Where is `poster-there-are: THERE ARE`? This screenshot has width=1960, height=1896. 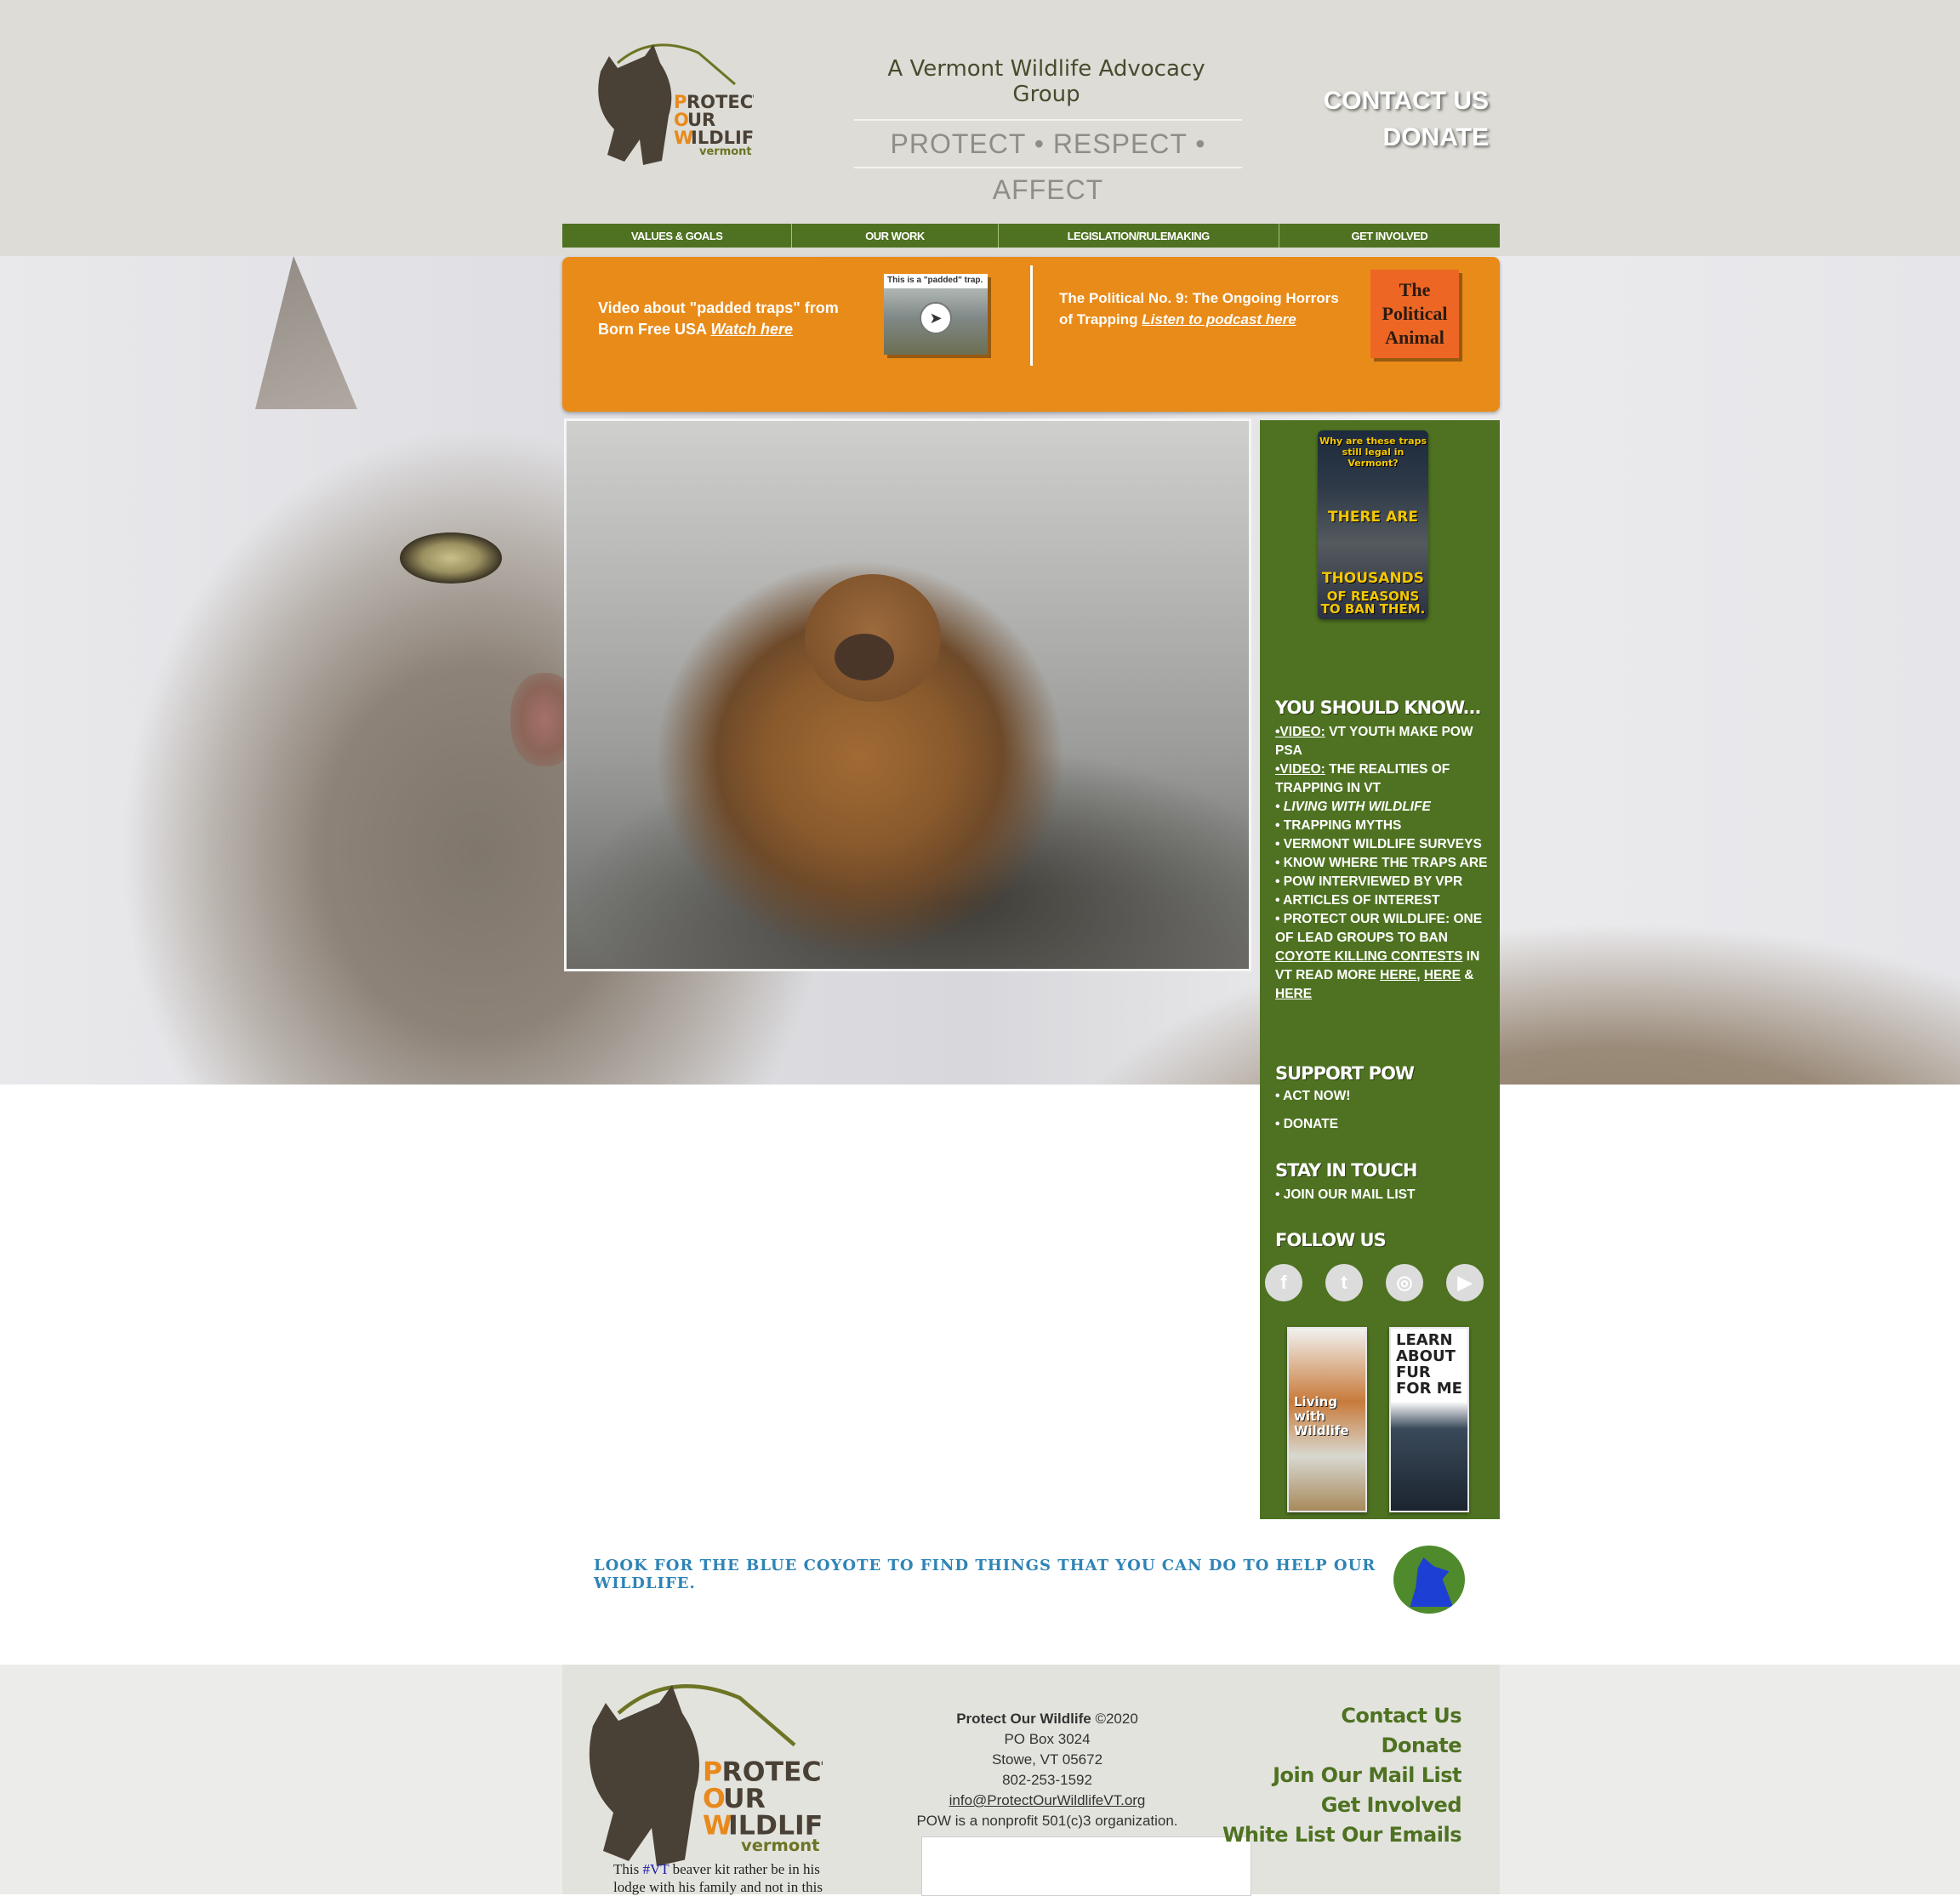
poster-there-are: THERE ARE is located at coordinates (1373, 517).